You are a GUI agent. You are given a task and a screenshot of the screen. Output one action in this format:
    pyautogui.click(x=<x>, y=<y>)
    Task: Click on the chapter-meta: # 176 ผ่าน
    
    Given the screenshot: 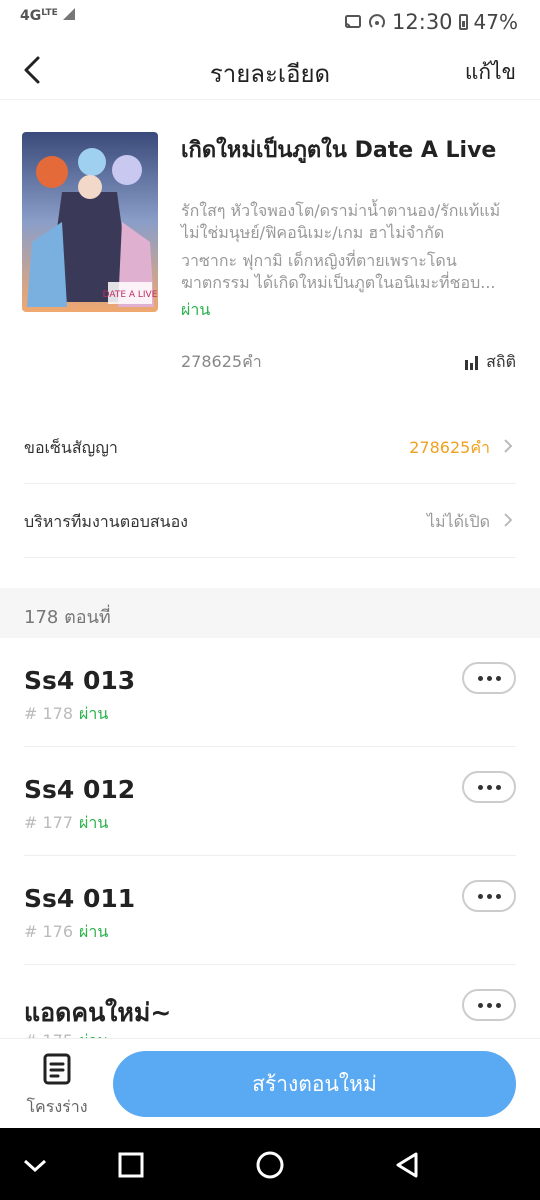 What is the action you would take?
    pyautogui.click(x=66, y=932)
    